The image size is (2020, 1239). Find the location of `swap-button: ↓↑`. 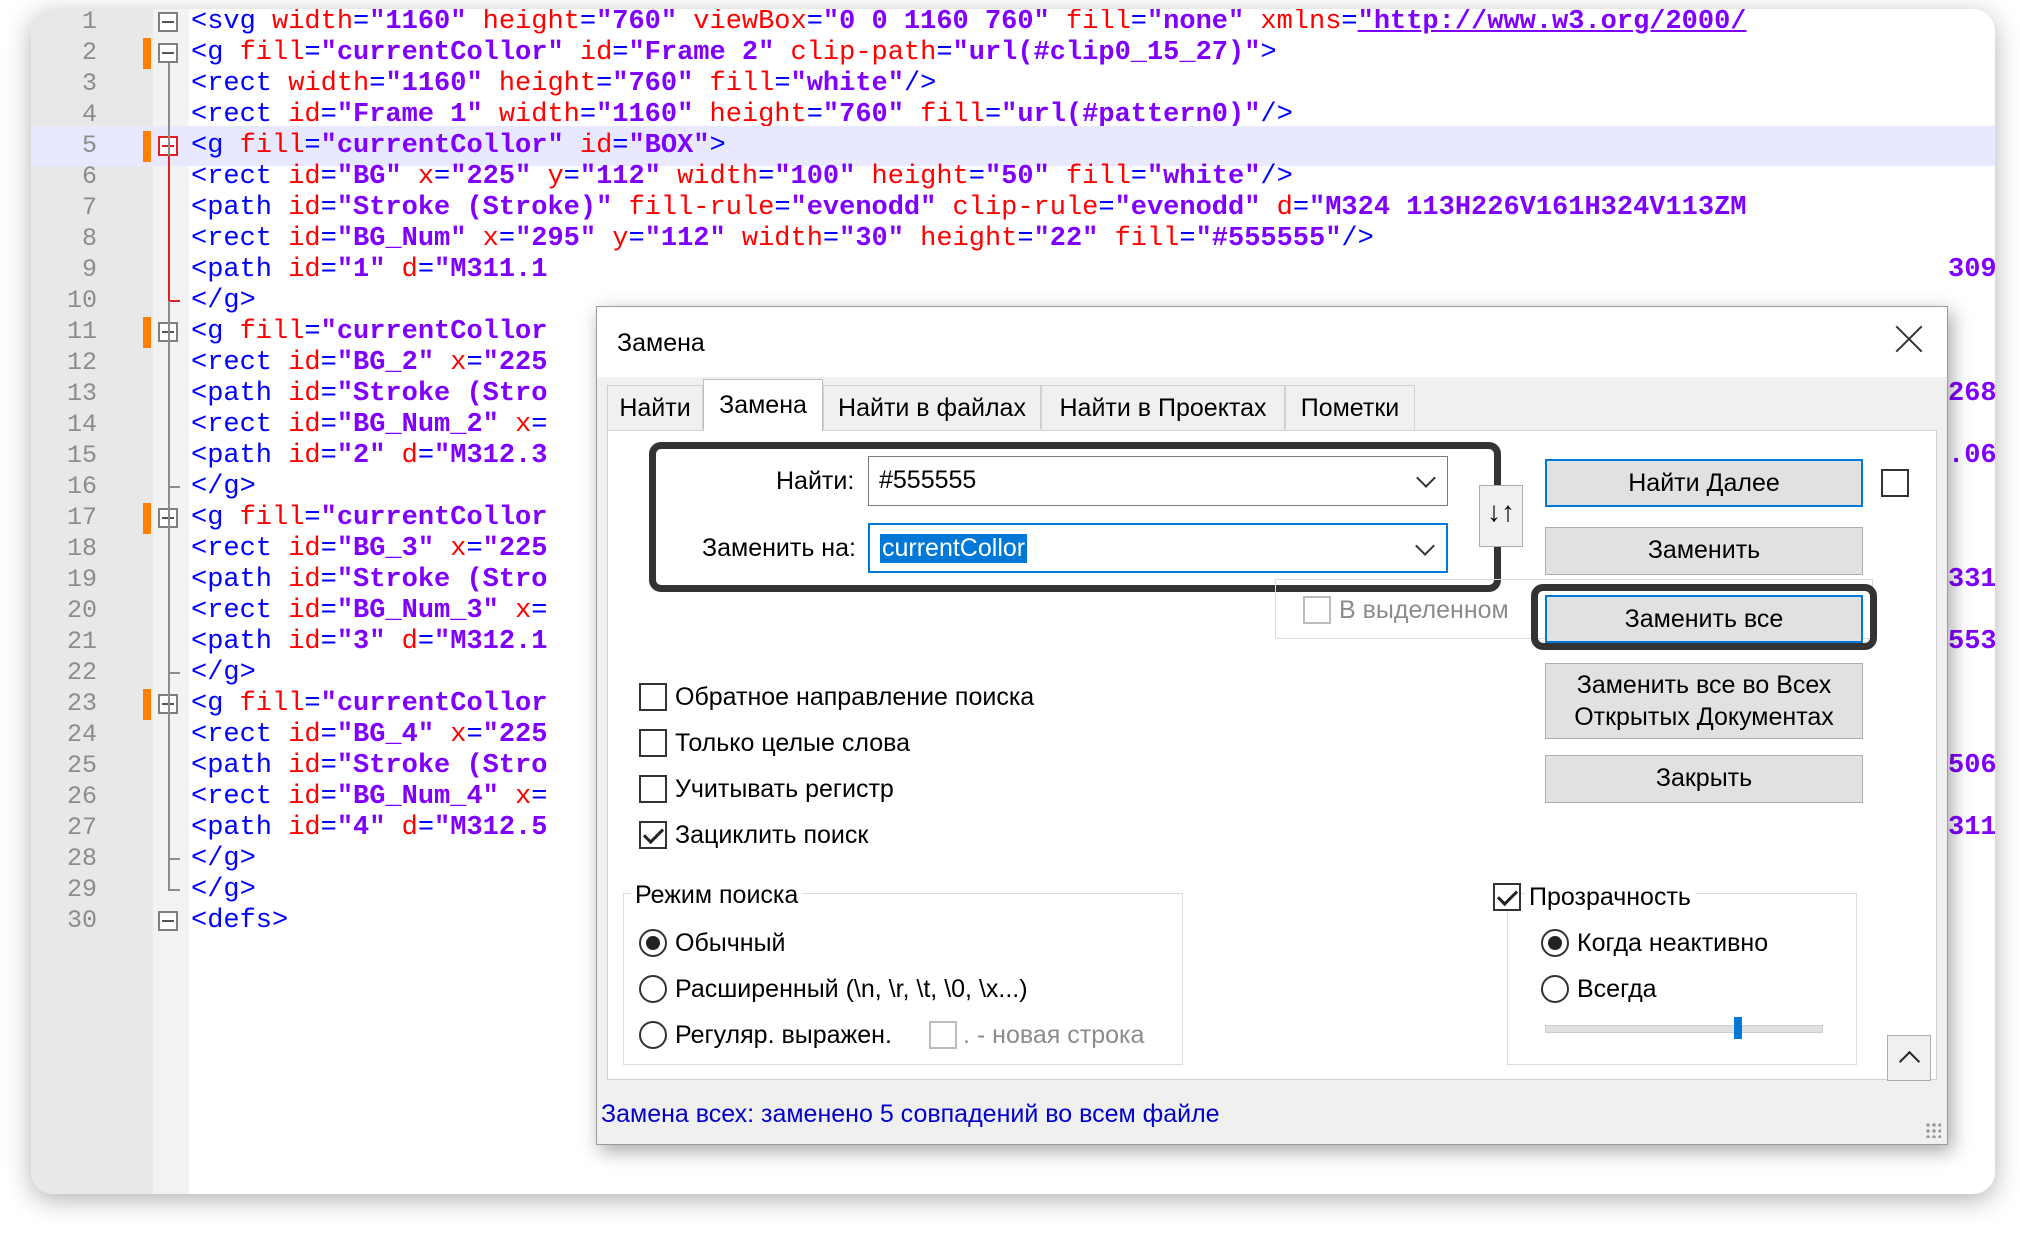

swap-button: ↓↑ is located at coordinates (1501, 516).